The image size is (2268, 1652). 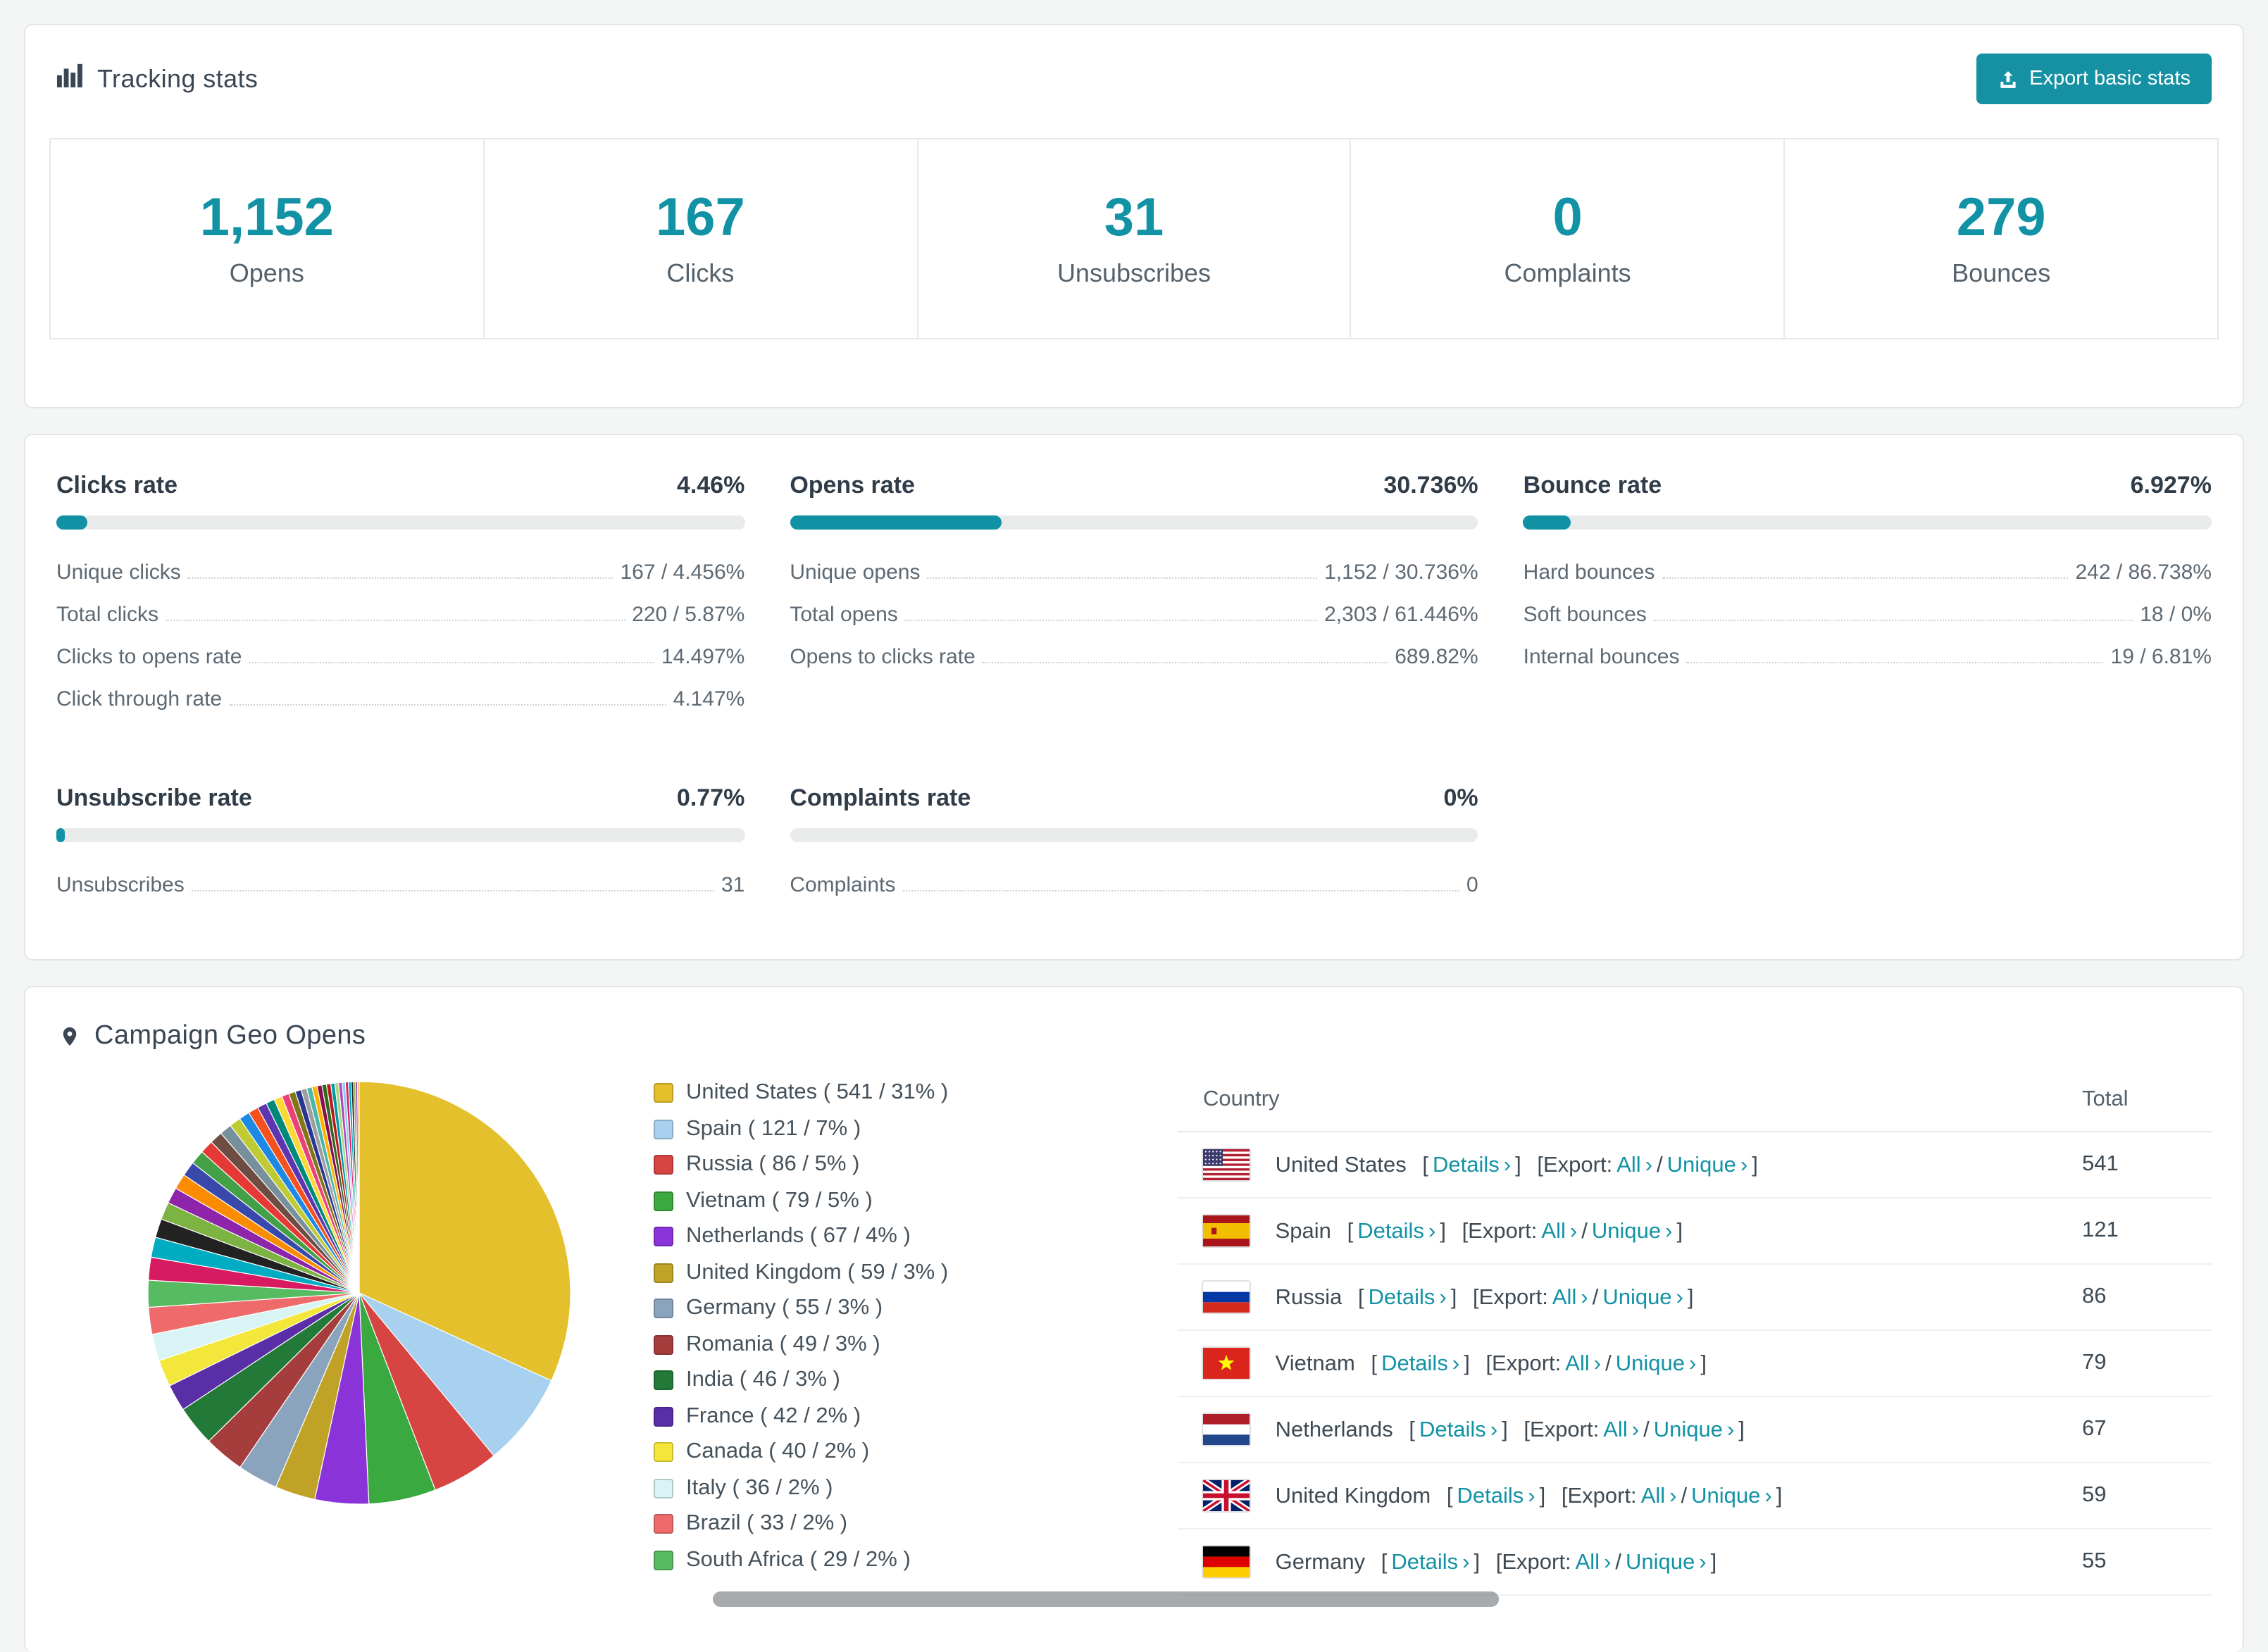 I want to click on country-name: Russia, so click(x=1309, y=1298).